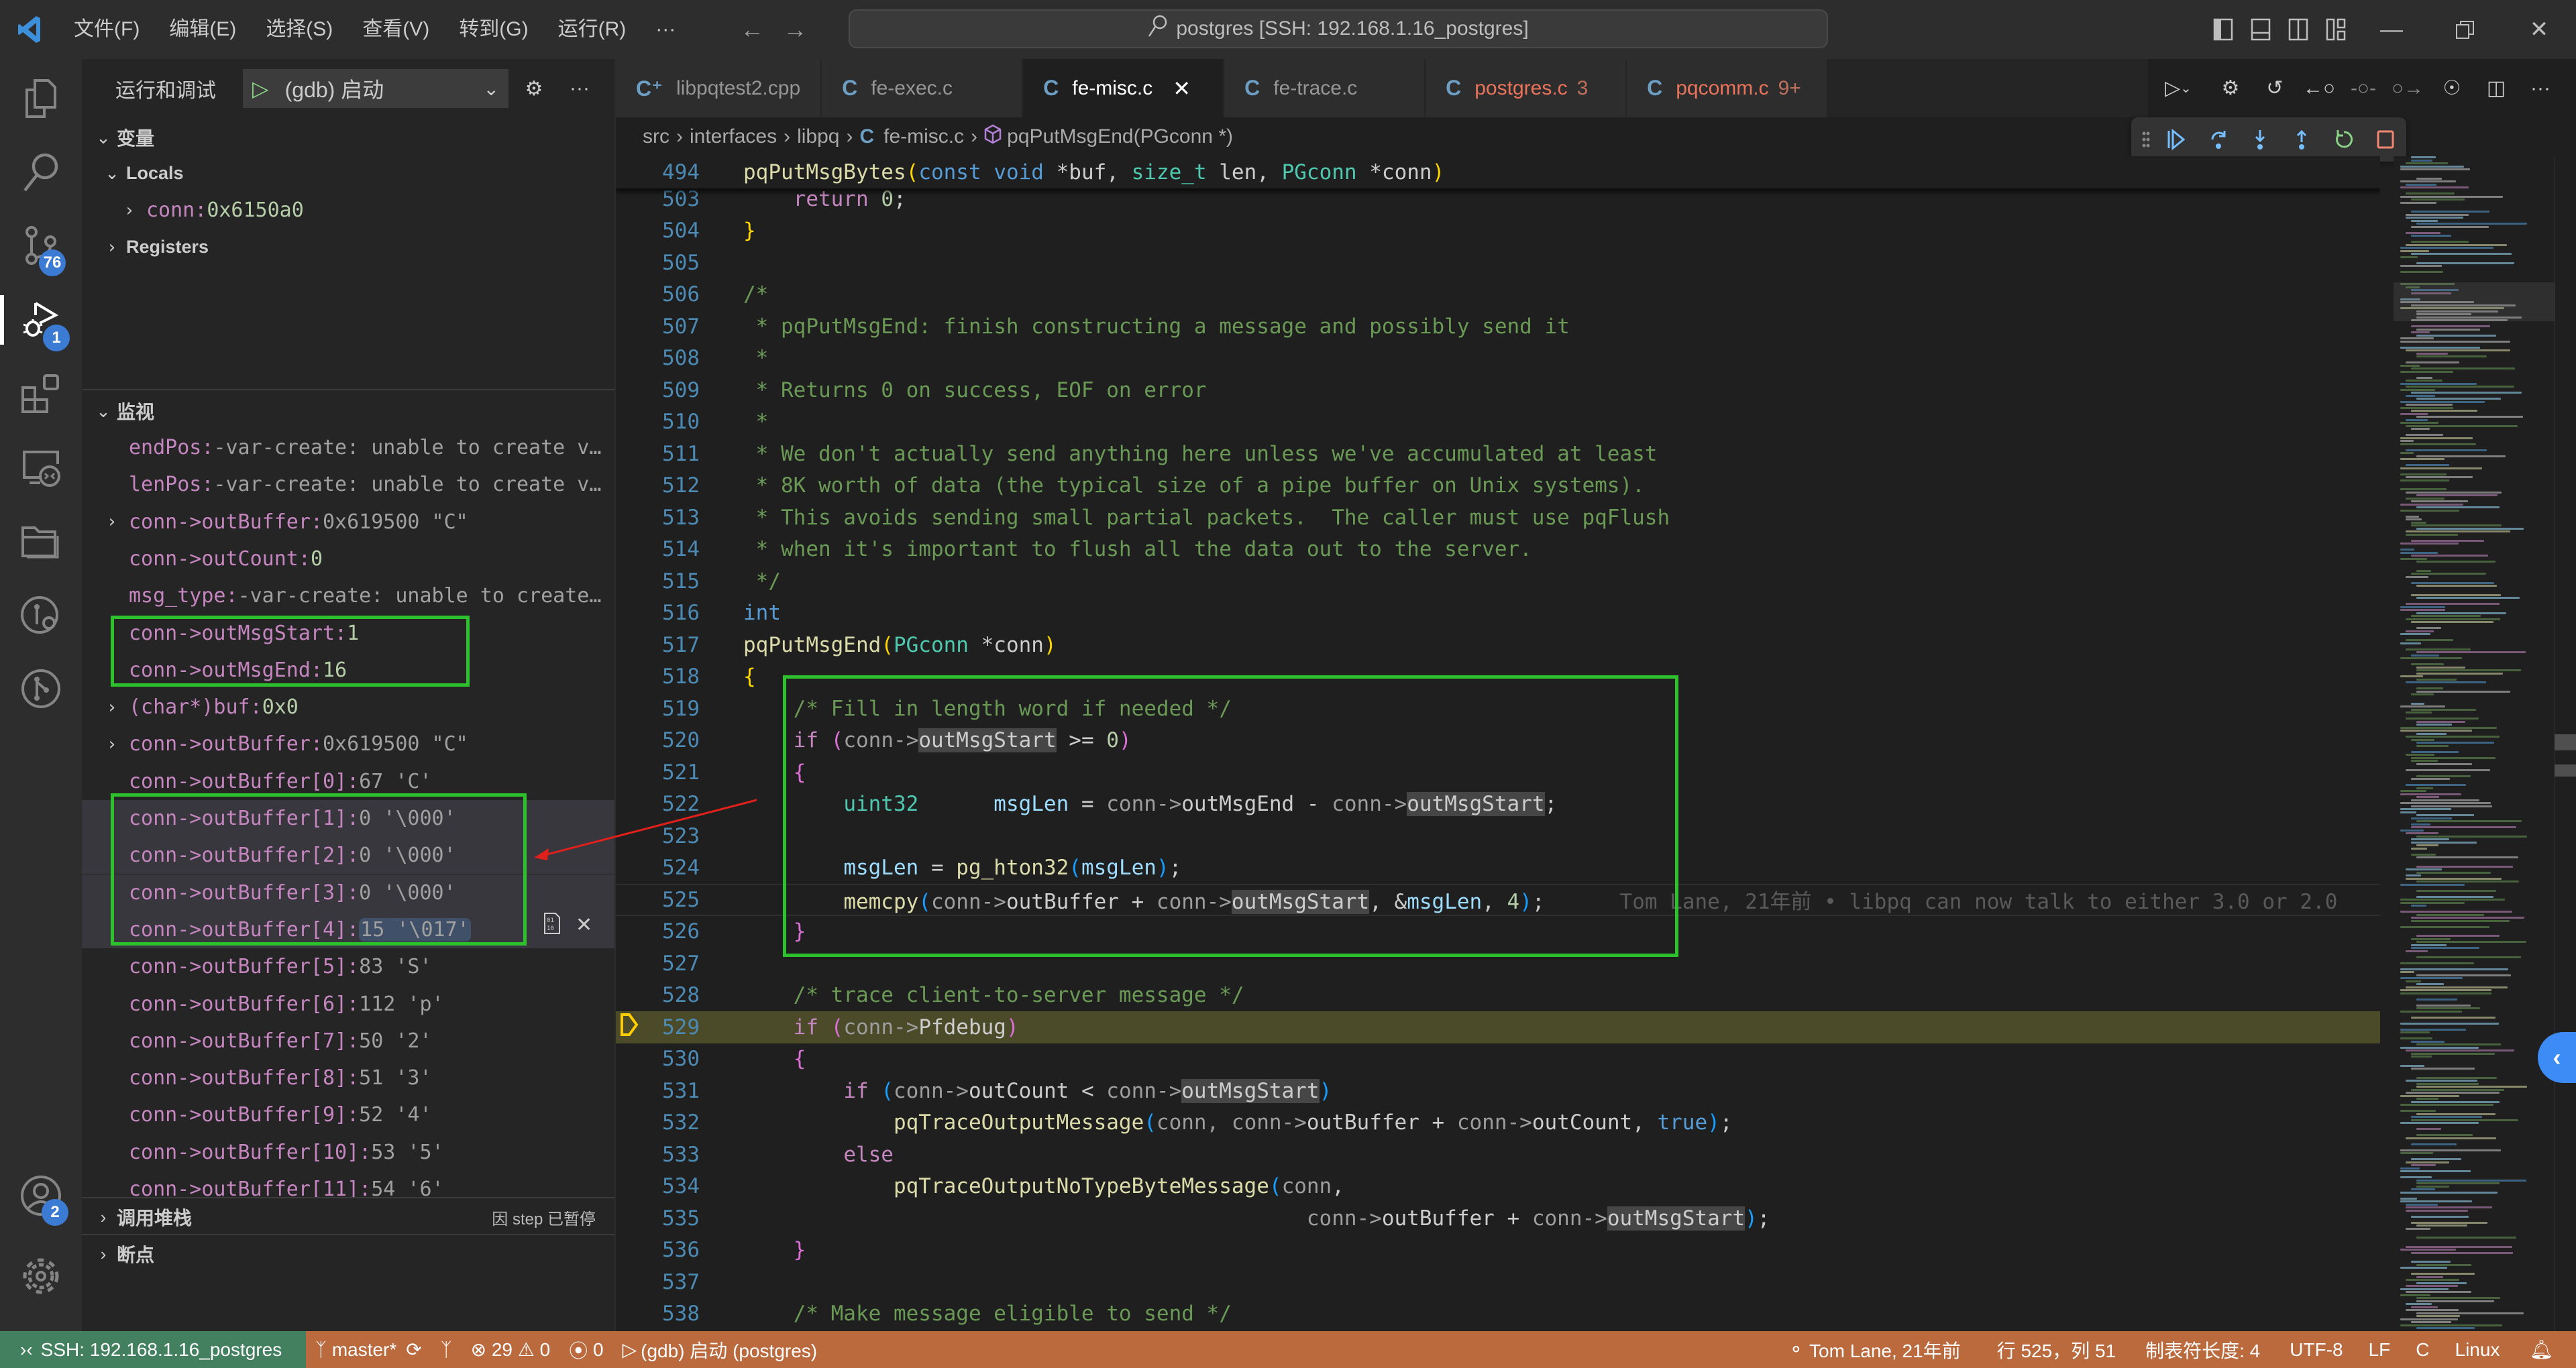 The image size is (2576, 1368). I want to click on line-number: 494, so click(658, 172).